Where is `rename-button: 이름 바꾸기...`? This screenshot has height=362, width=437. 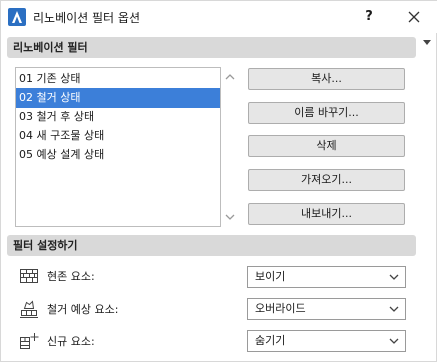 rename-button: 이름 바꾸기... is located at coordinates (326, 113).